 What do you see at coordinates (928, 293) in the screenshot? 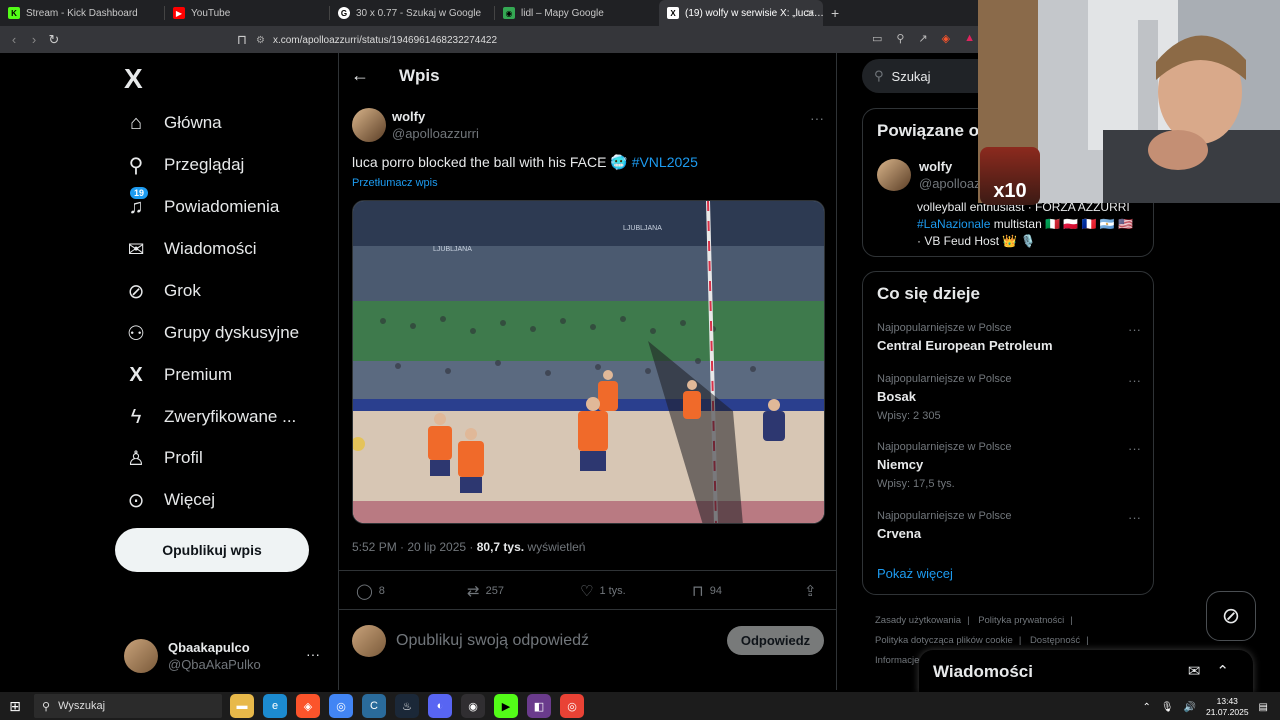
I see `trending-title: Co się dzieje` at bounding box center [928, 293].